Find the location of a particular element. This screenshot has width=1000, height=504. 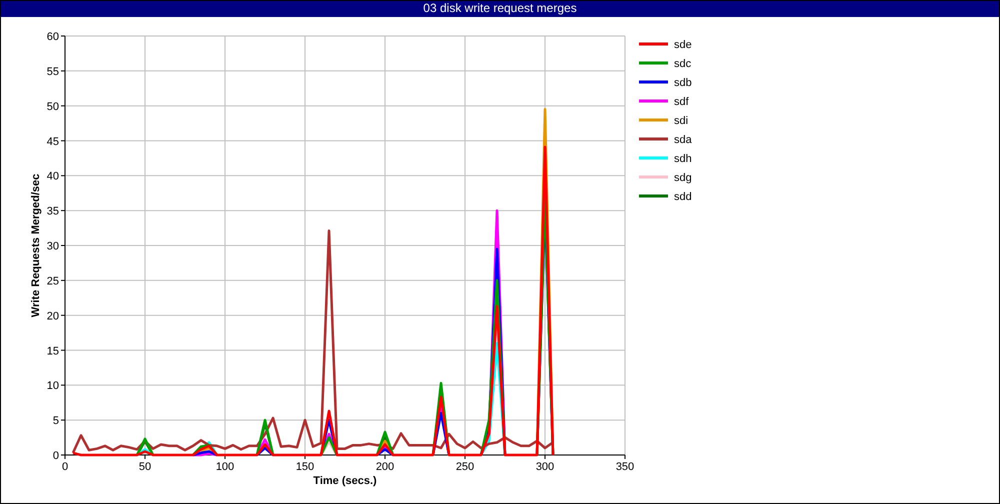

tick-label: 40 is located at coordinates (52, 176).